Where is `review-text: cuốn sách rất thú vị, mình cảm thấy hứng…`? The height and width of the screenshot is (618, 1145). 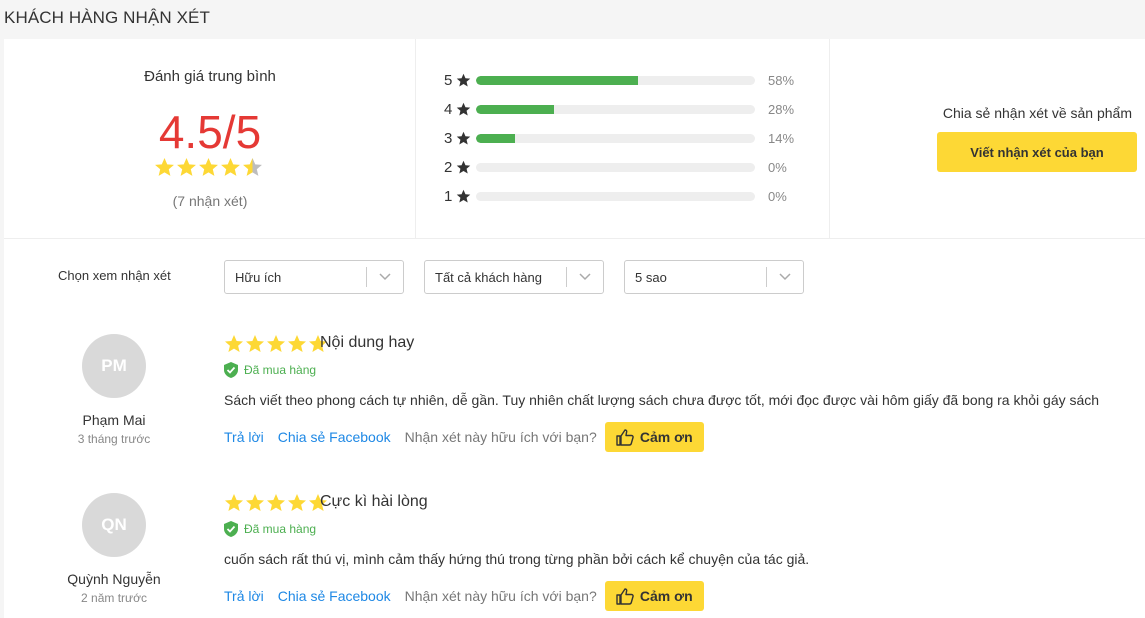 review-text: cuốn sách rất thú vị, mình cảm thấy hứng… is located at coordinates (517, 559).